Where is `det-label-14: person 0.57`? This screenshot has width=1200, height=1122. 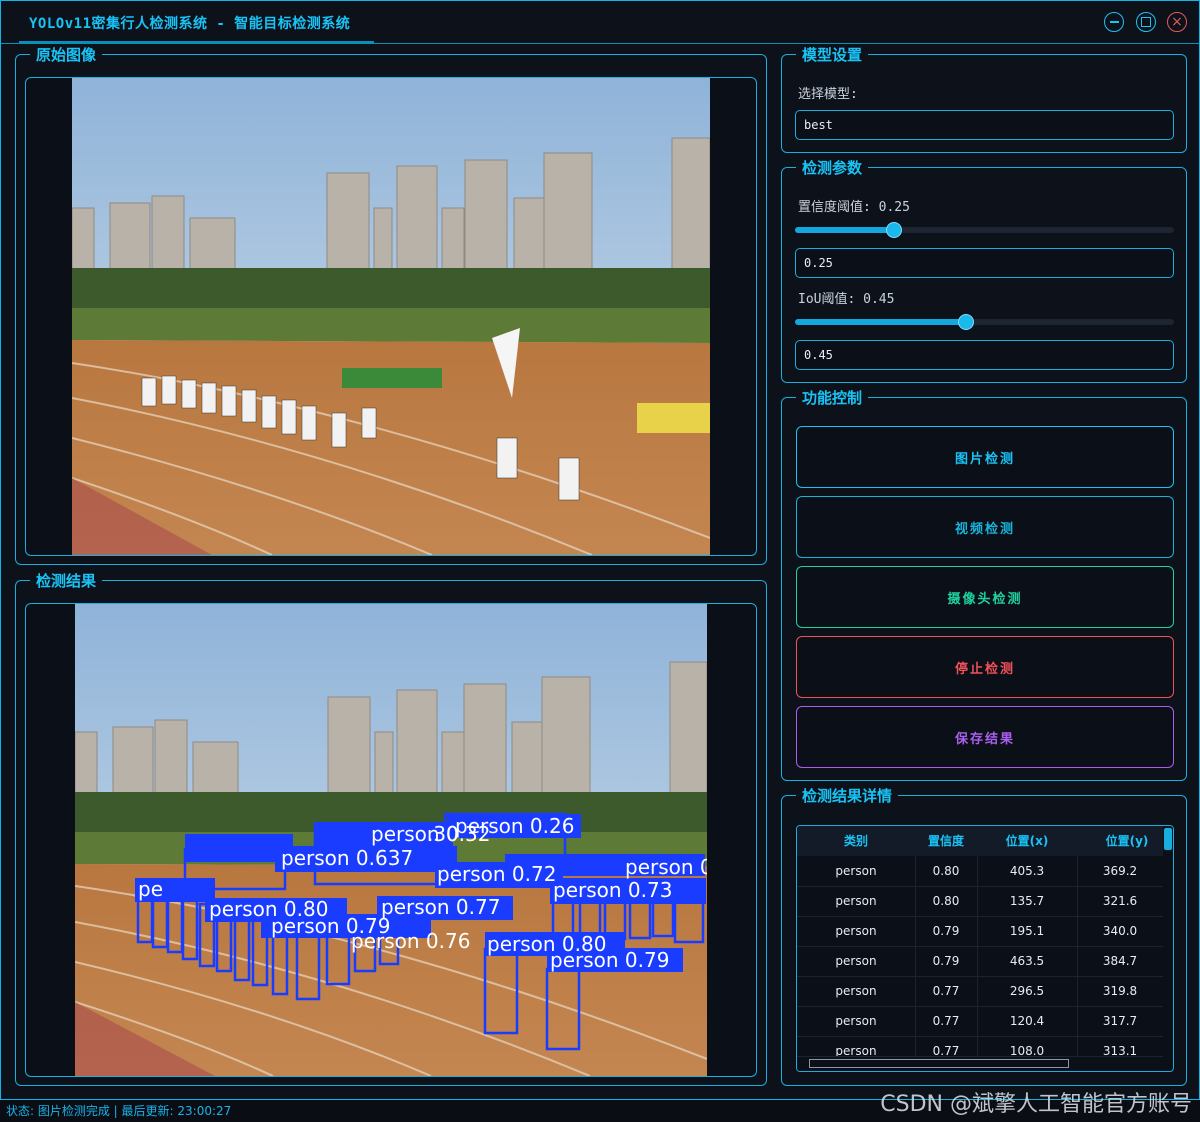
det-label-14: person 0.57 is located at coordinates (666, 867).